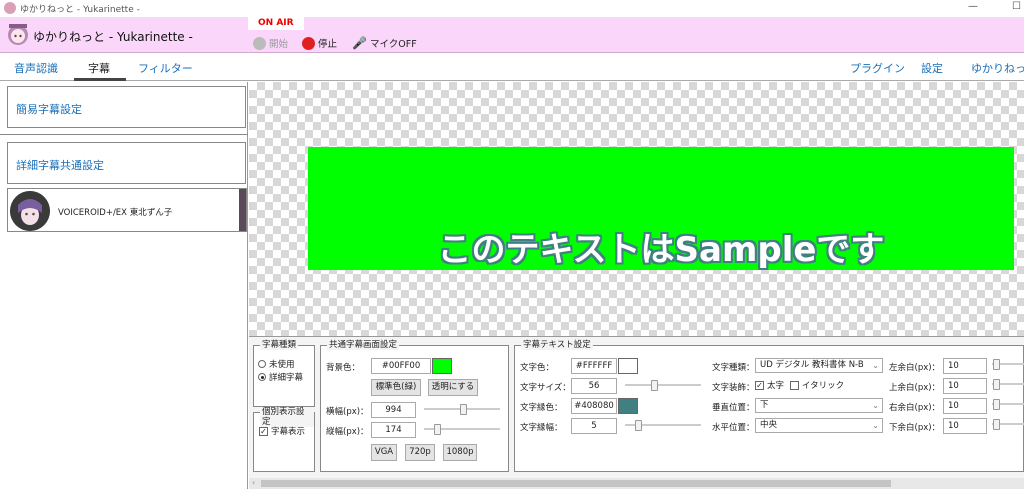 The image size is (1024, 489). What do you see at coordinates (113, 37) in the screenshot?
I see `app-title: ゆかりねっと - Yukarinette -` at bounding box center [113, 37].